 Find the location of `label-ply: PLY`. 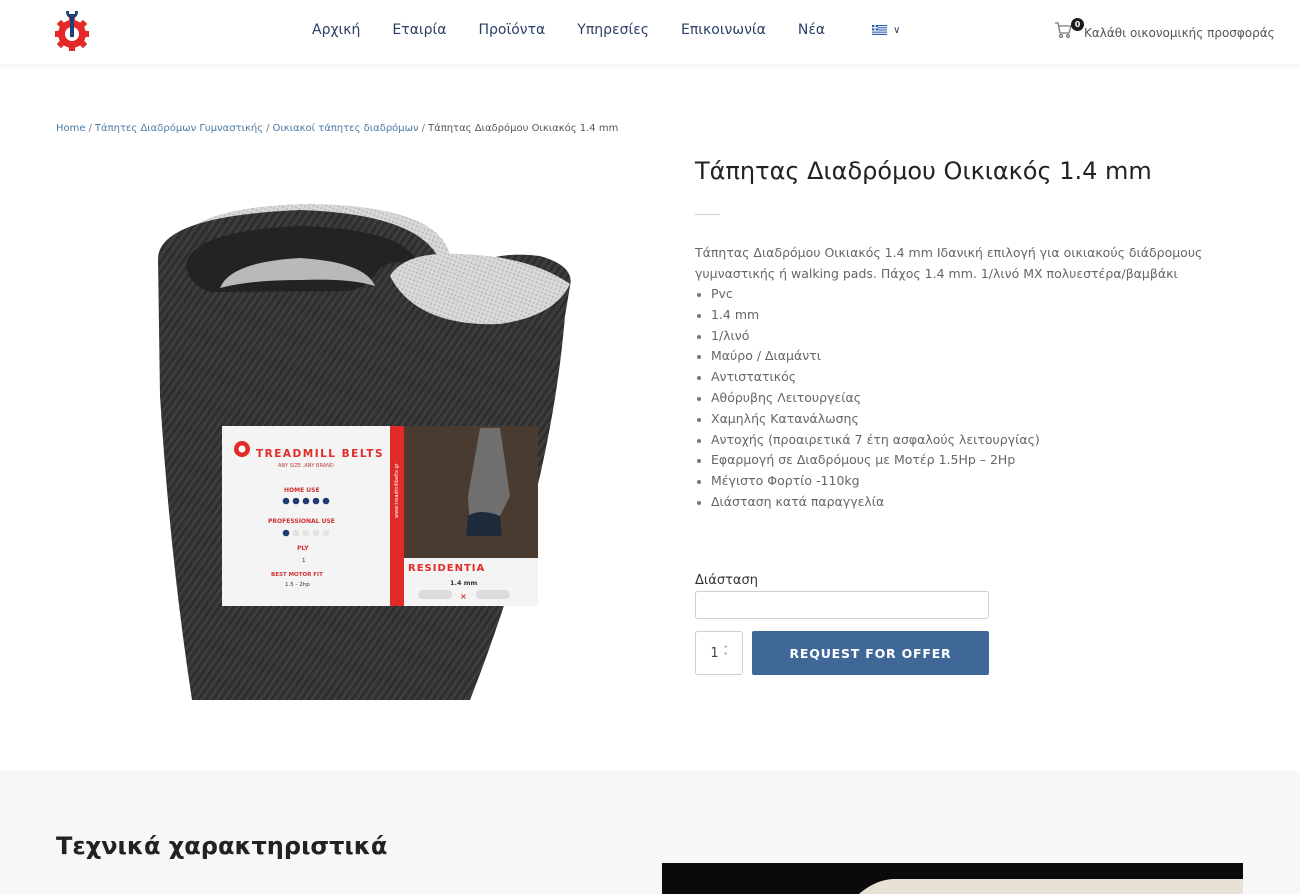

label-ply: PLY is located at coordinates (303, 548).